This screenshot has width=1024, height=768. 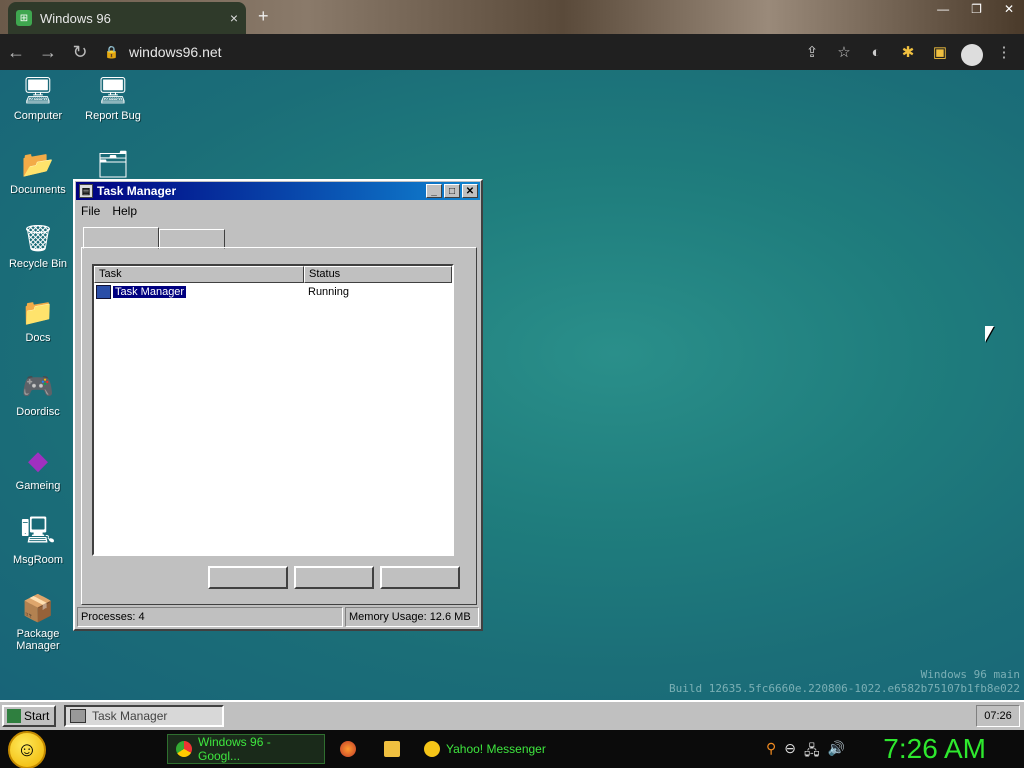 What do you see at coordinates (273, 292) in the screenshot?
I see `table-row: Task Manager Running` at bounding box center [273, 292].